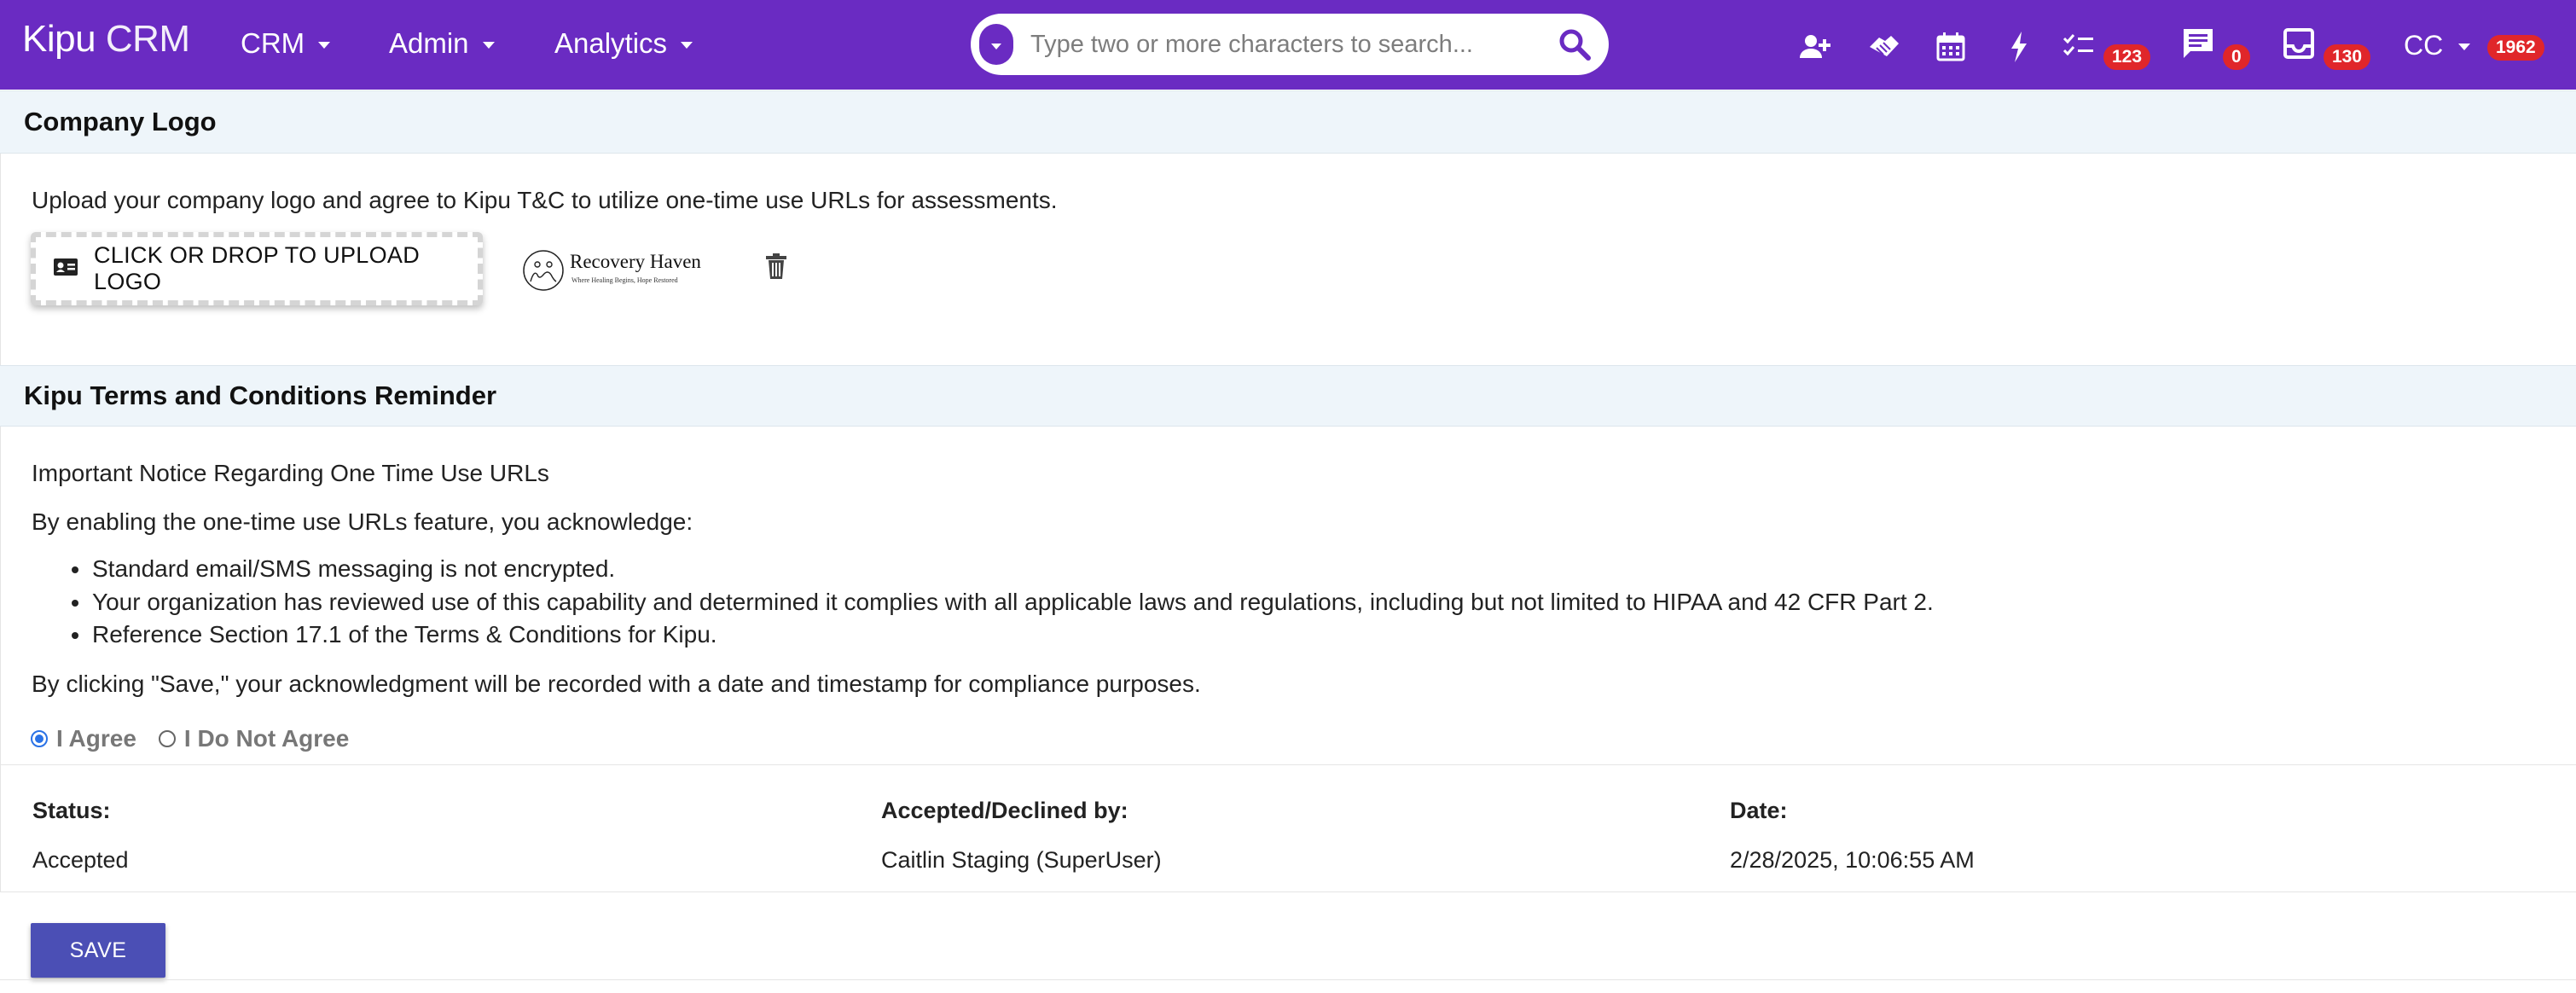 The image size is (2576, 993). What do you see at coordinates (2515, 48) in the screenshot?
I see `user-badge: 1962` at bounding box center [2515, 48].